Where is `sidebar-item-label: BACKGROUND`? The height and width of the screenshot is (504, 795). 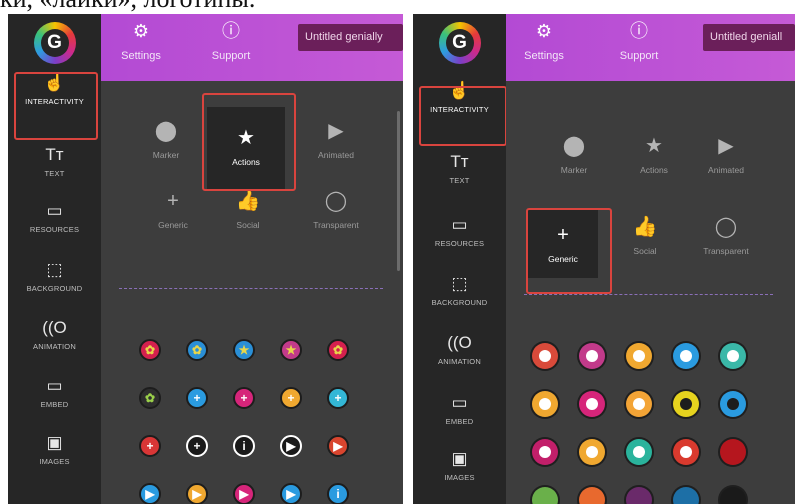 sidebar-item-label: BACKGROUND is located at coordinates (459, 302).